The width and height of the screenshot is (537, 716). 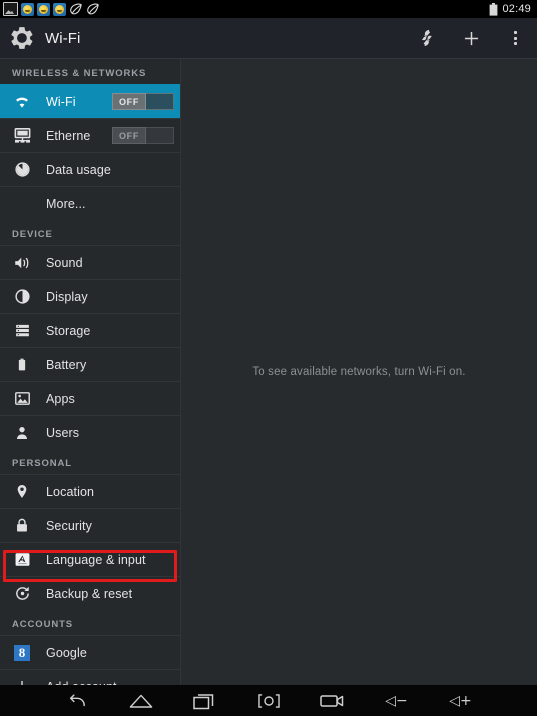 I want to click on sidebar-item-display: Display, so click(x=90, y=296).